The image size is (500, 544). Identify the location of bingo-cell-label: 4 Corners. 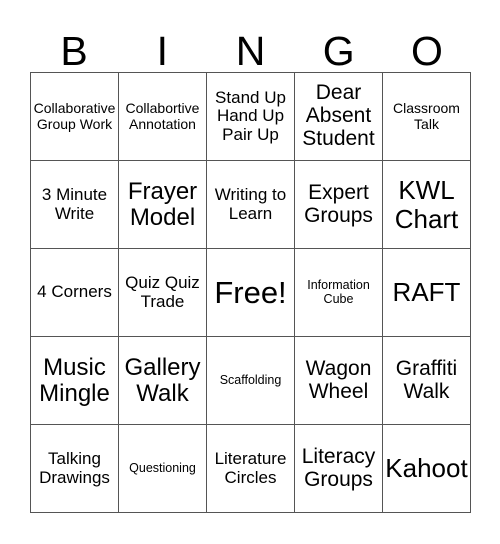
(74, 292).